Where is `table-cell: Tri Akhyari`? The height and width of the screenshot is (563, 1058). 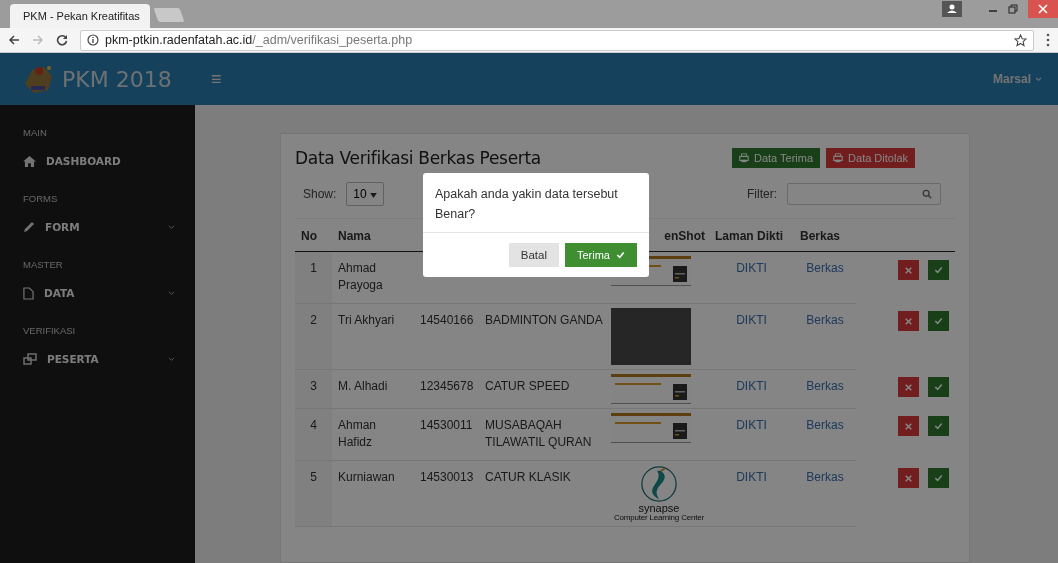 table-cell: Tri Akhyari is located at coordinates (366, 319).